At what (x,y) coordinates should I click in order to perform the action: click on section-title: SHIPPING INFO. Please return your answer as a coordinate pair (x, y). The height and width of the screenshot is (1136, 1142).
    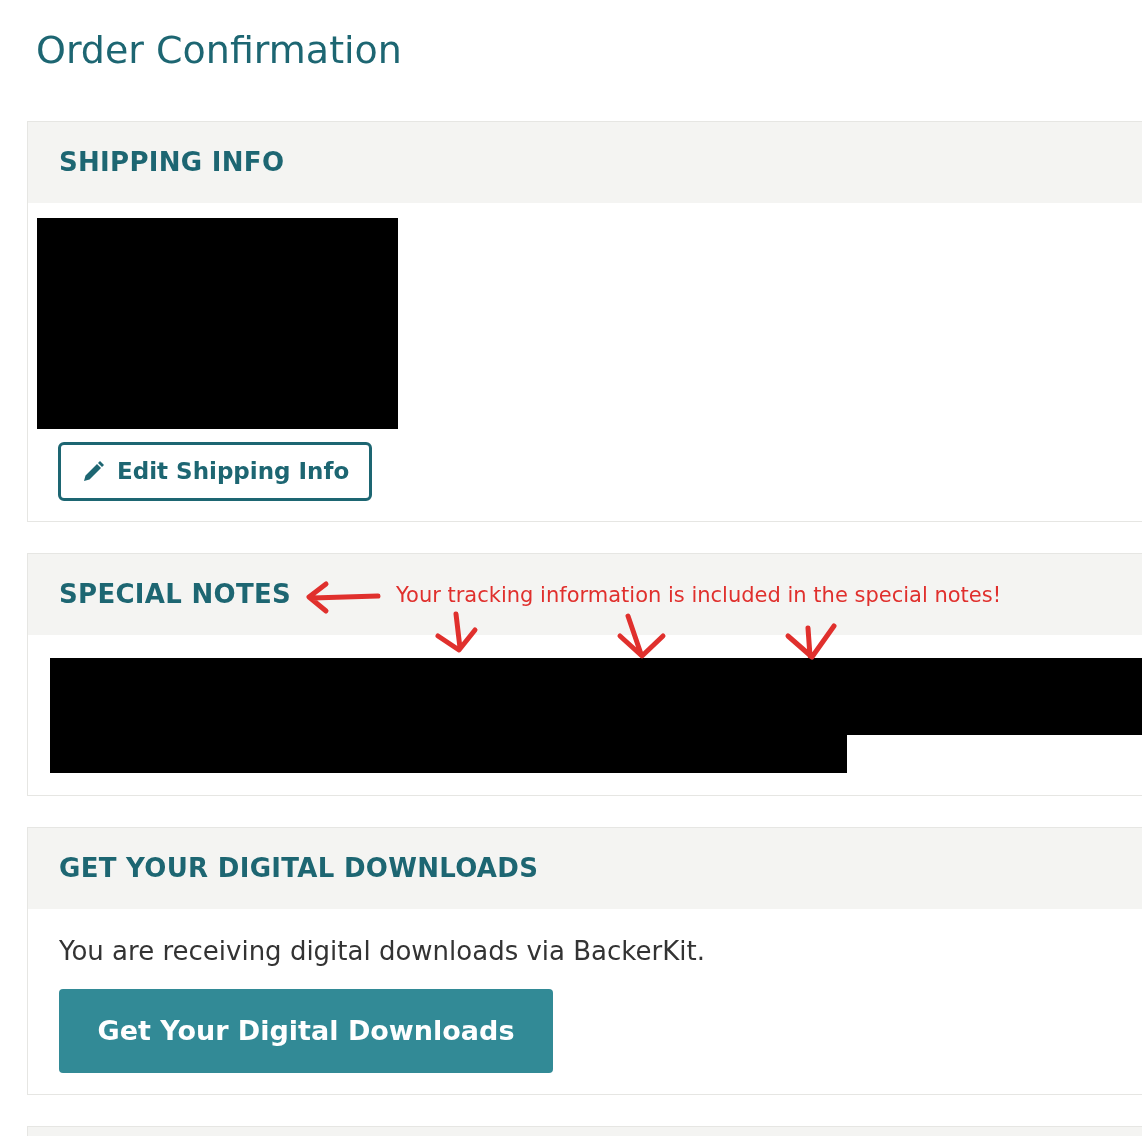
    Looking at the image, I should click on (172, 162).